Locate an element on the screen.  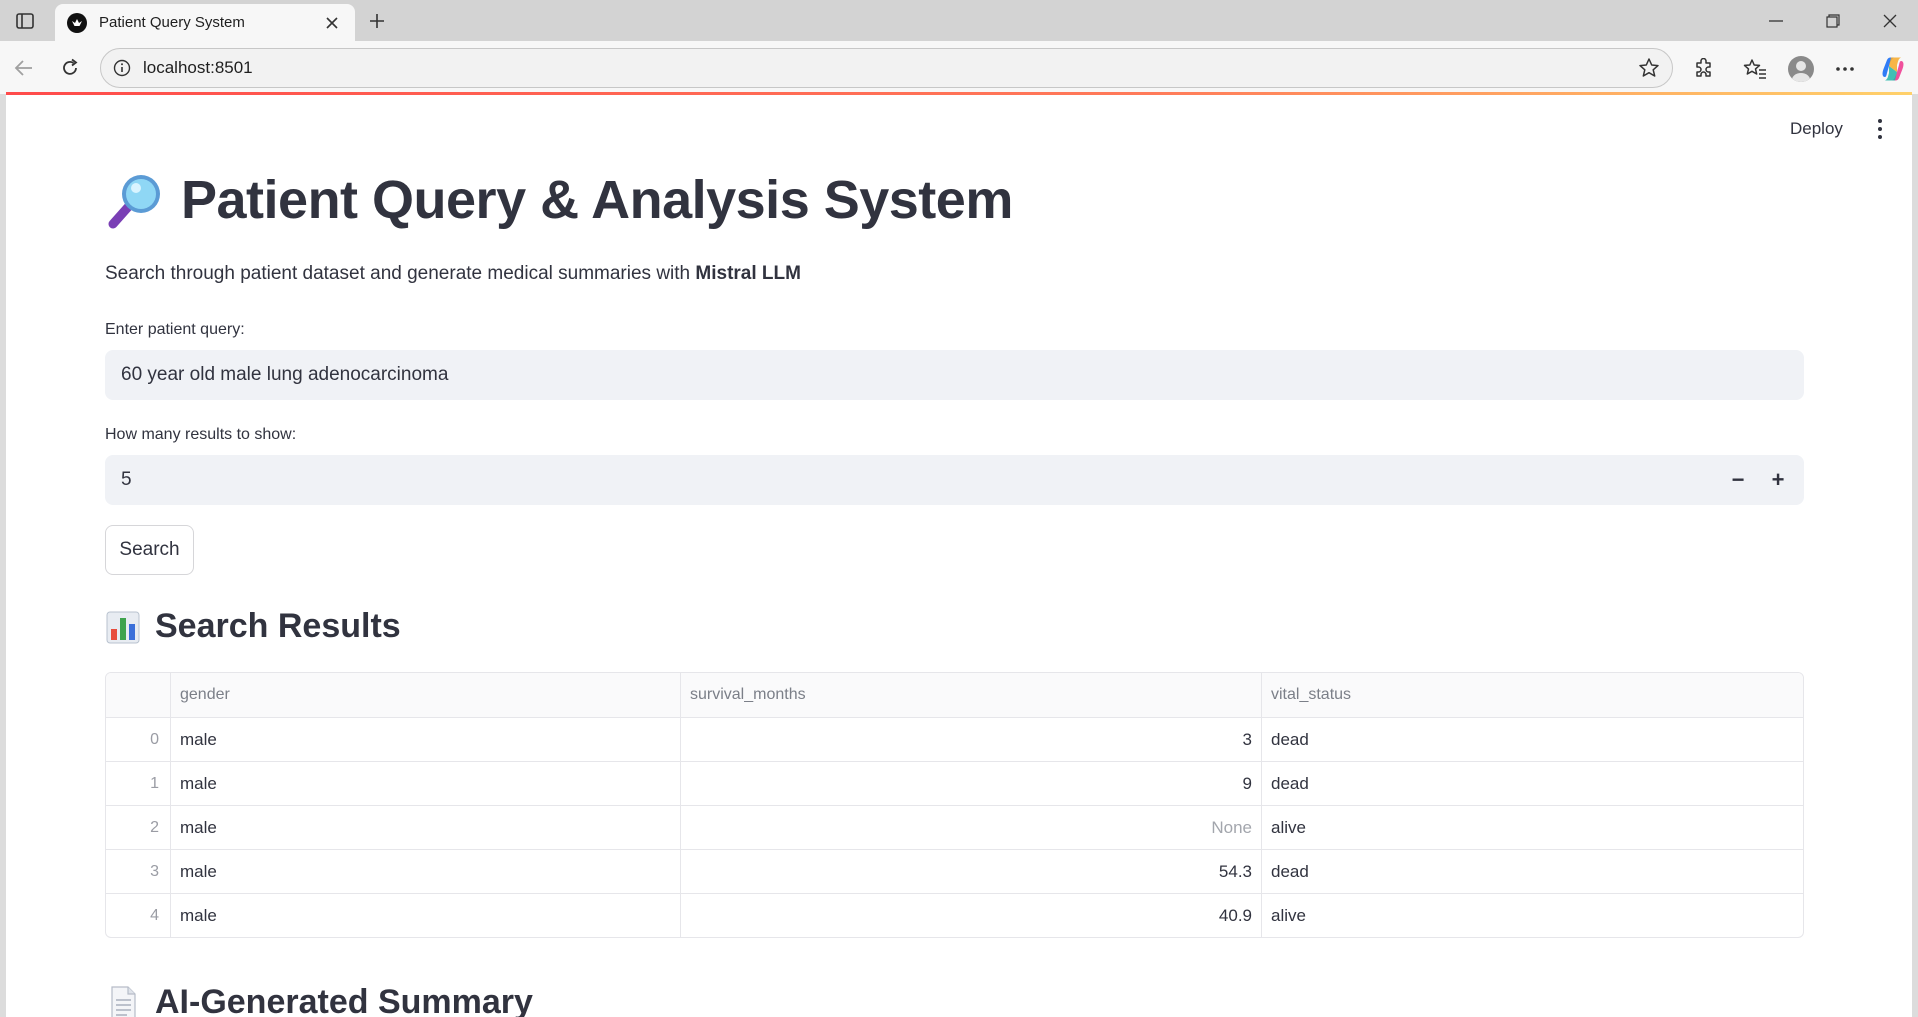
results-count-value: 5 is located at coordinates (126, 480).